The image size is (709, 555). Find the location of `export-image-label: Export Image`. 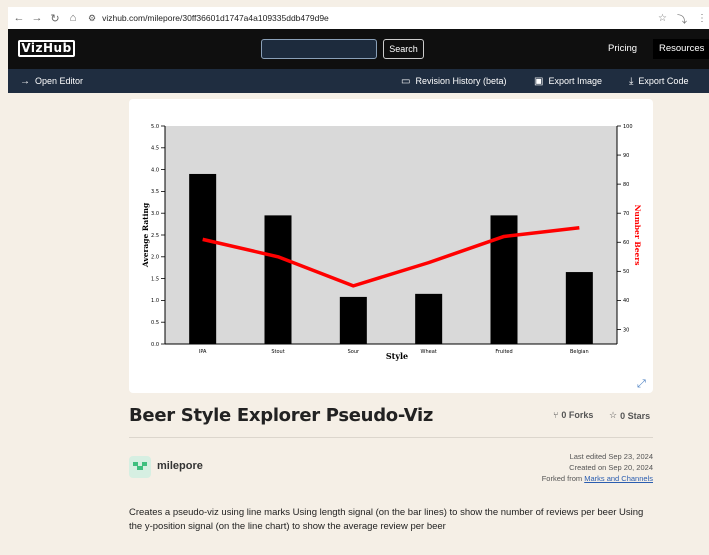

export-image-label: Export Image is located at coordinates (575, 81).